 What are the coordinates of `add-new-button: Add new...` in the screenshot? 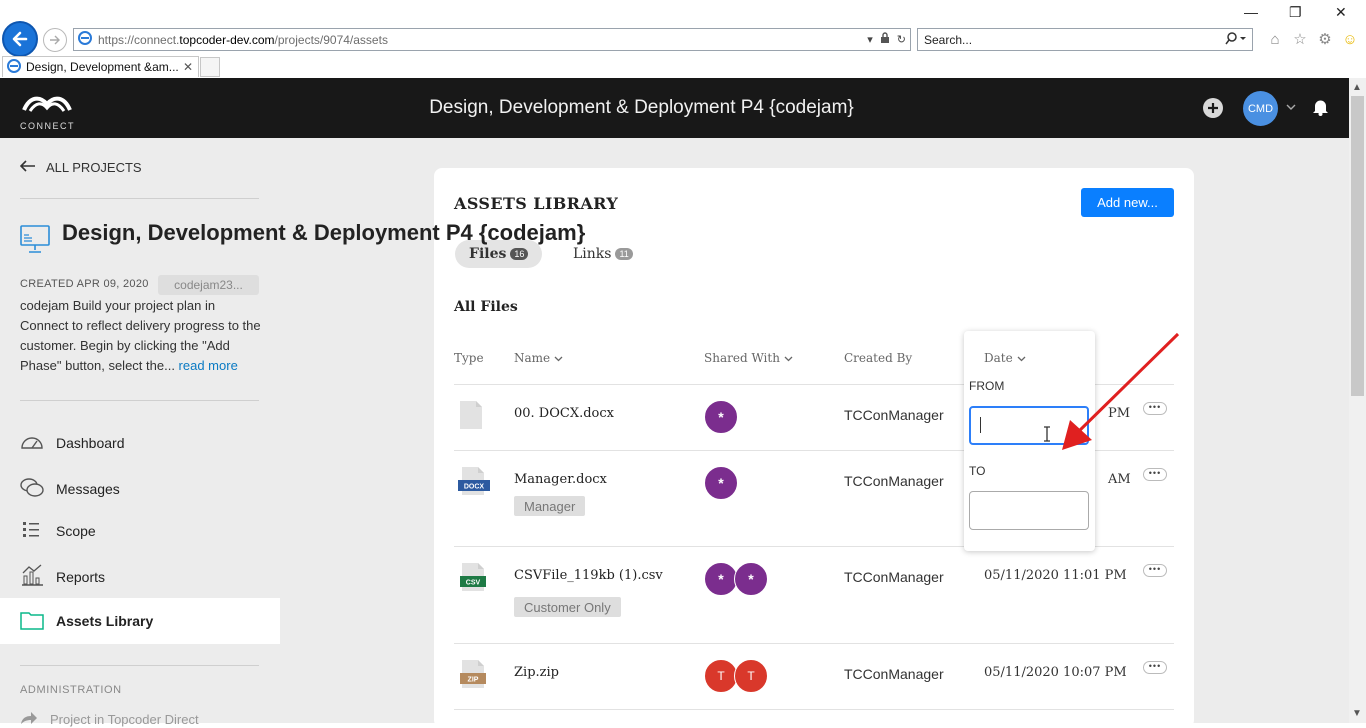 It's located at (1127, 202).